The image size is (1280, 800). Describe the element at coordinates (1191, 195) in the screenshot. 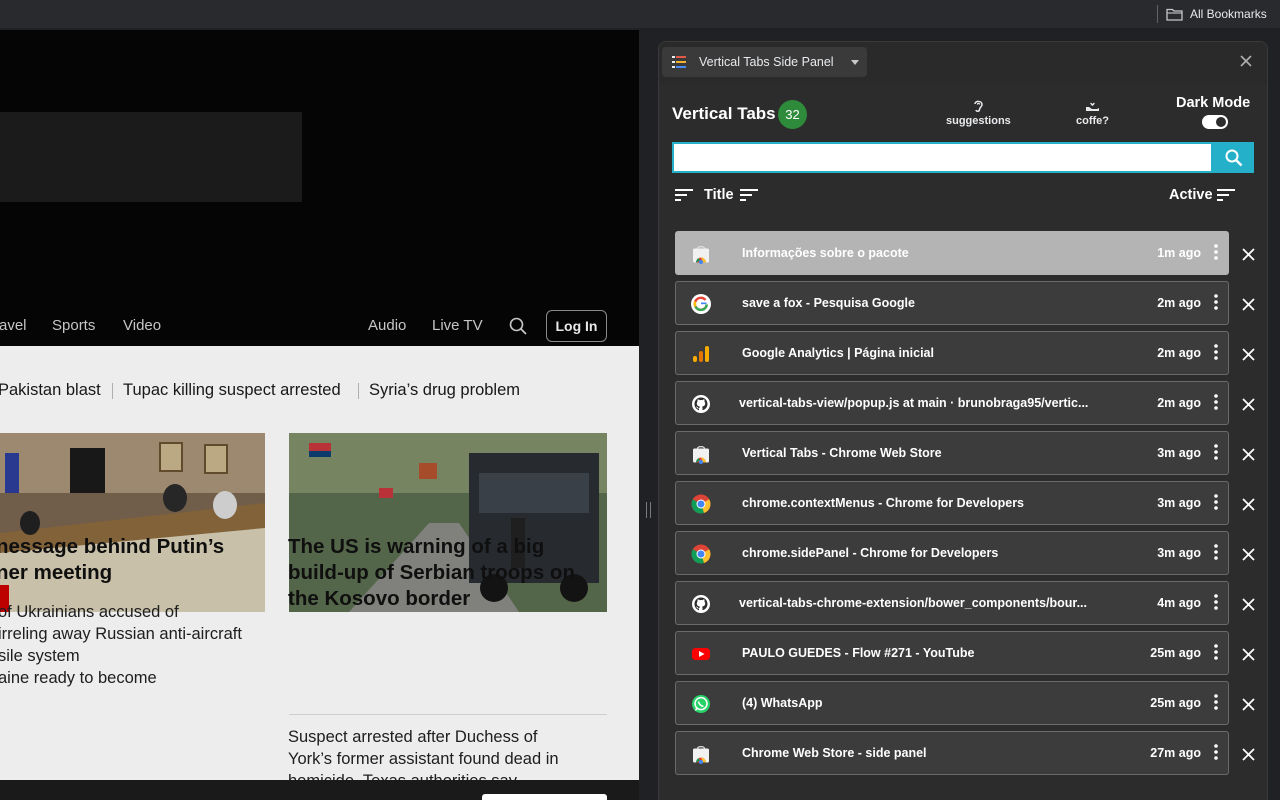

I see `sort-active-label: Active` at that location.